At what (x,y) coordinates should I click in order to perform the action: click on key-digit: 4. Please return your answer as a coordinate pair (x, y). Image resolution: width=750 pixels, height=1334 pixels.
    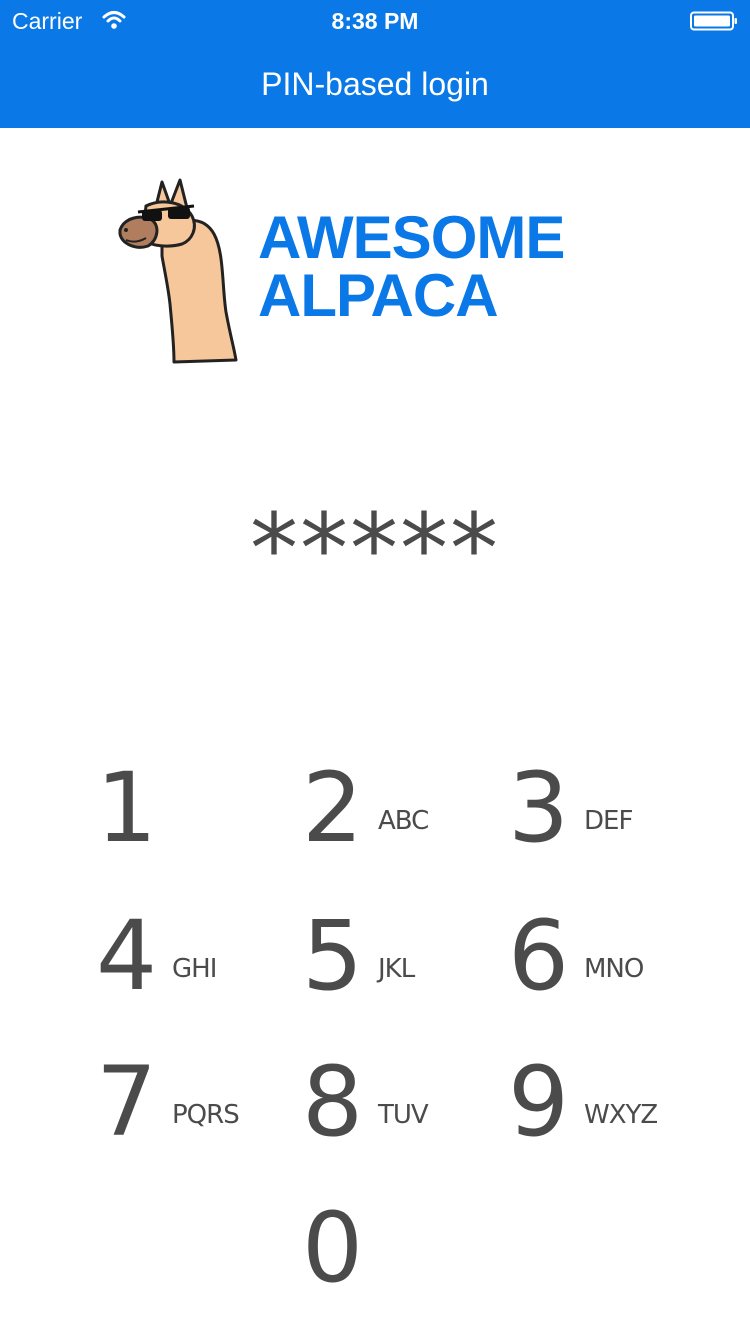
    Looking at the image, I should click on (127, 956).